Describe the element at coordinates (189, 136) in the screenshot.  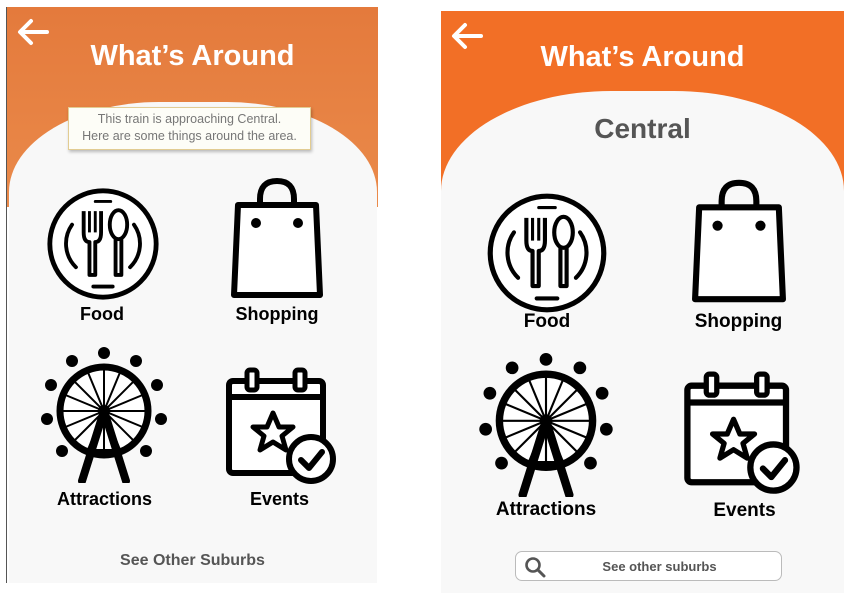
I see `notice-line-2: Here are some things around the area.` at that location.